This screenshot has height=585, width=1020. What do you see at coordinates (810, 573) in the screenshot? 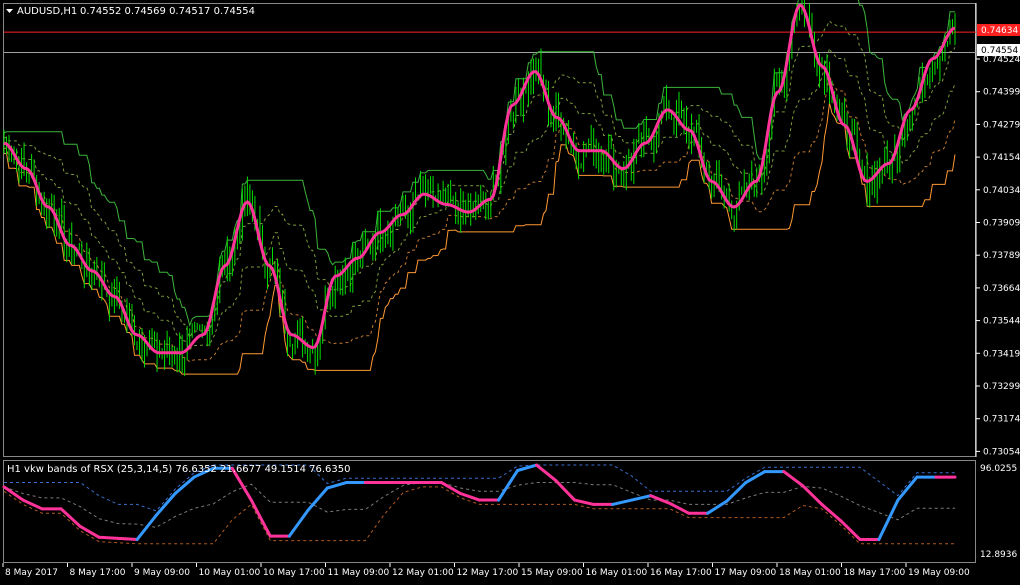
I see `time-tick-label: 18 May 01:00` at bounding box center [810, 573].